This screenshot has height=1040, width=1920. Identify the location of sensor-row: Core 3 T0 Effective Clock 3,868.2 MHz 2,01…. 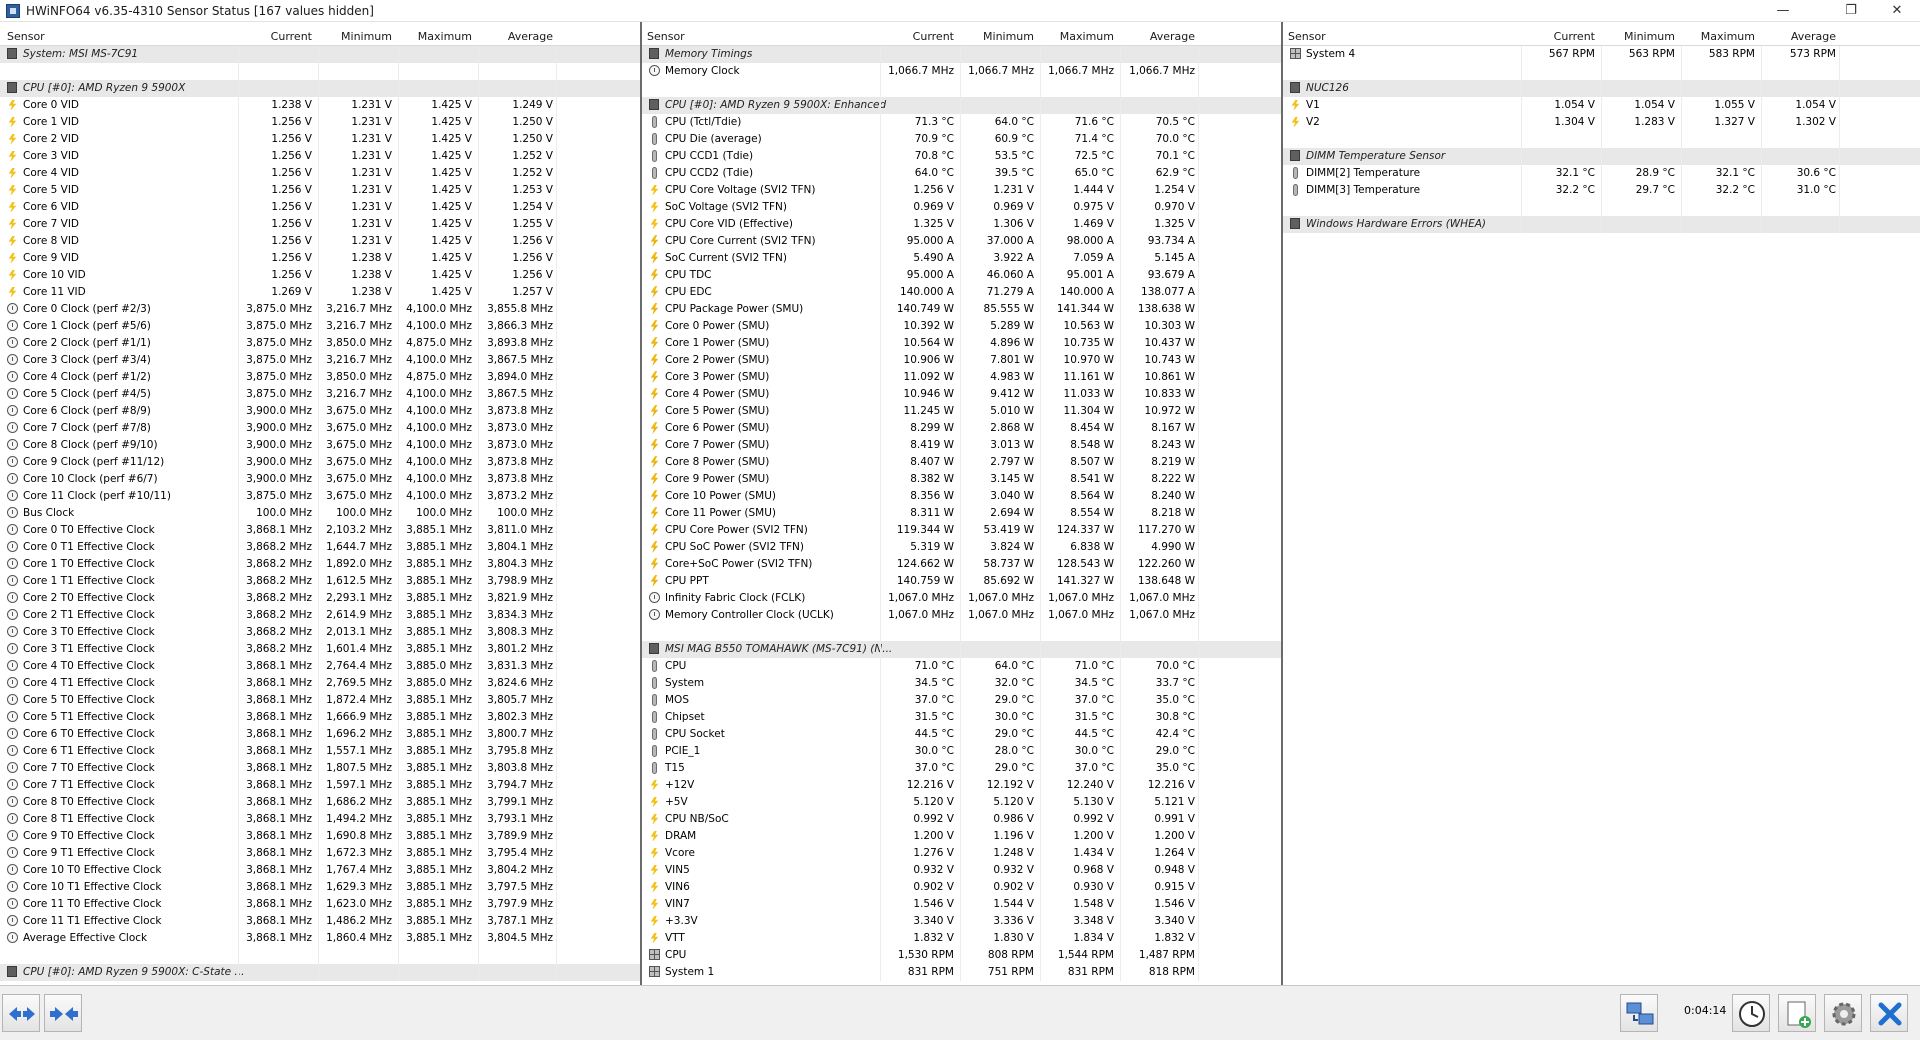
(320, 632).